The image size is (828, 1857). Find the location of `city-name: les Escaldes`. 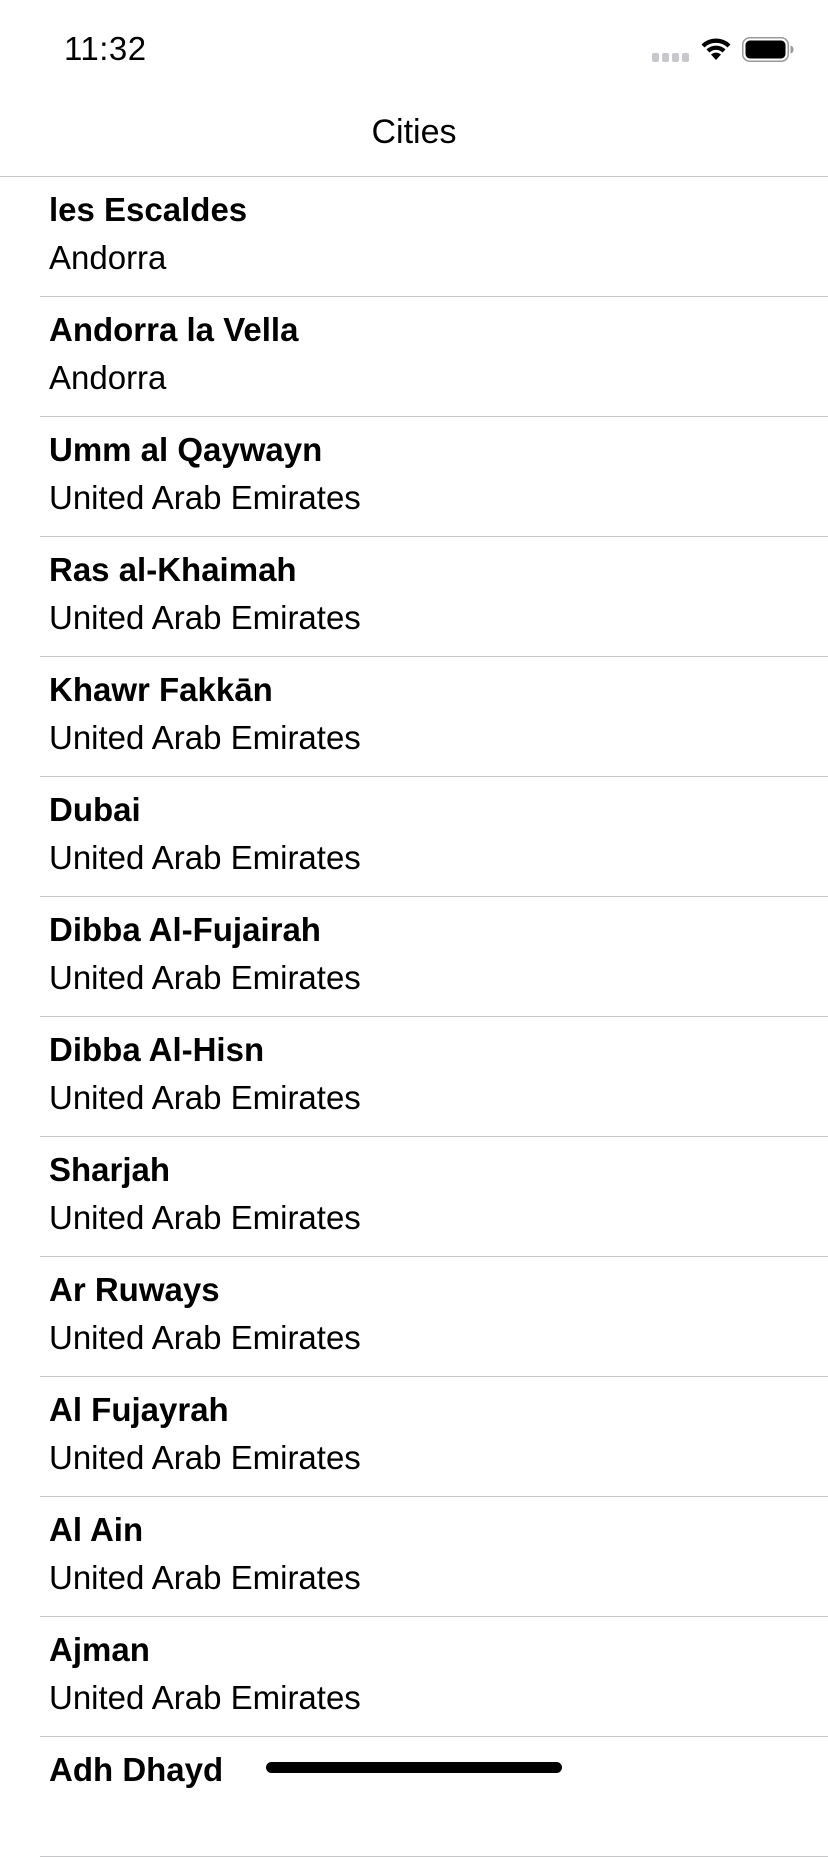

city-name: les Escaldes is located at coordinates (148, 209).